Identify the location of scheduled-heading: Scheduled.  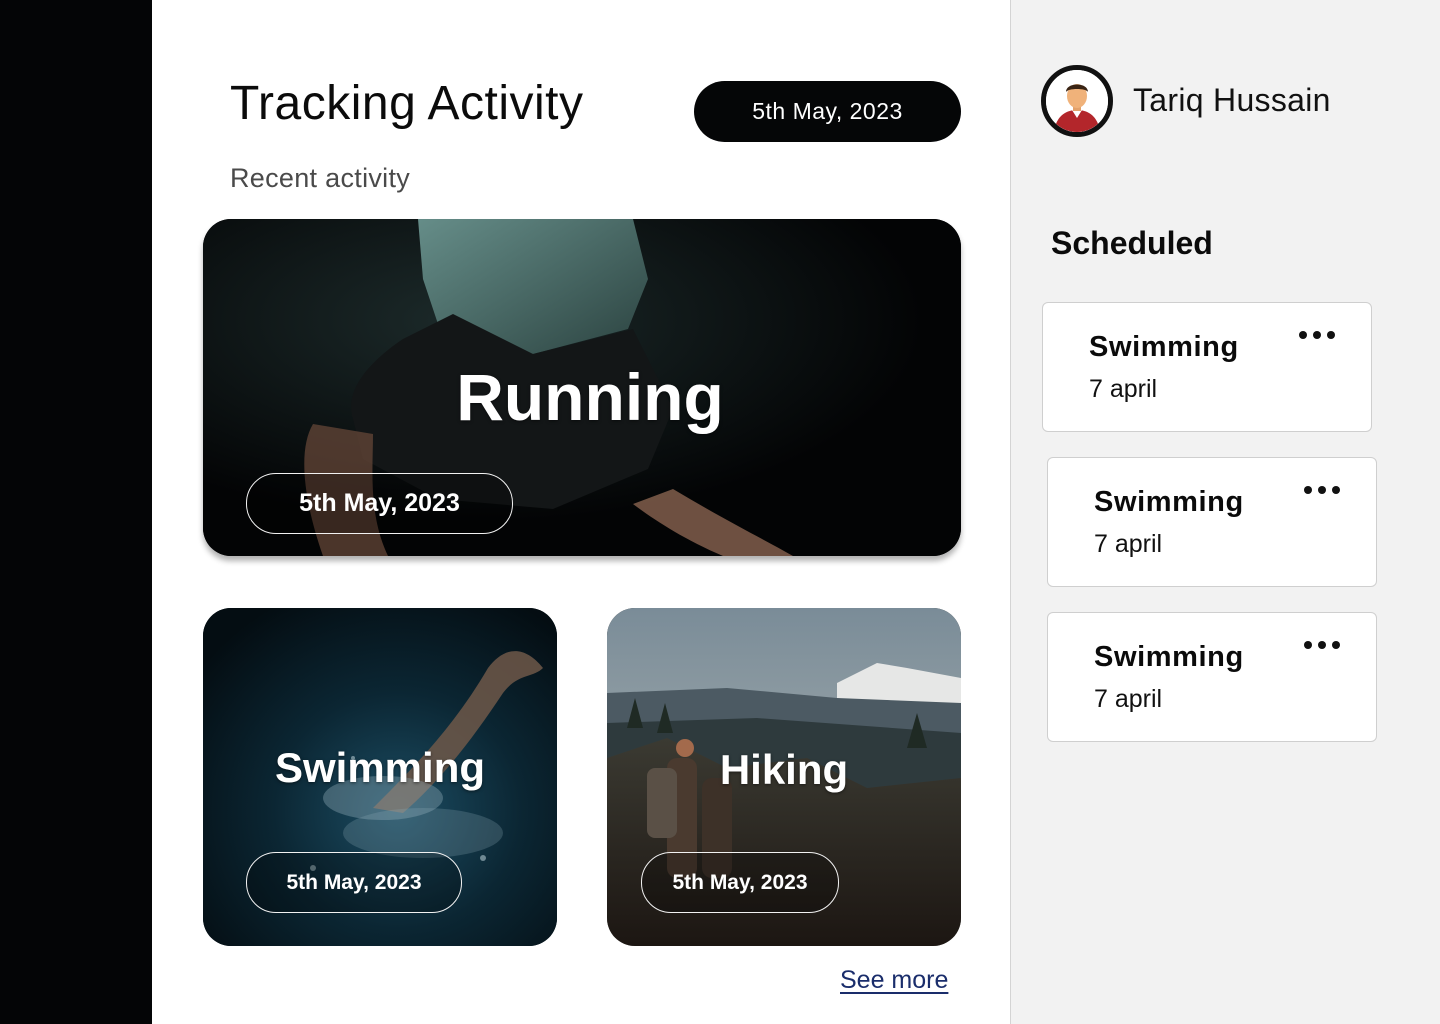
(1132, 243).